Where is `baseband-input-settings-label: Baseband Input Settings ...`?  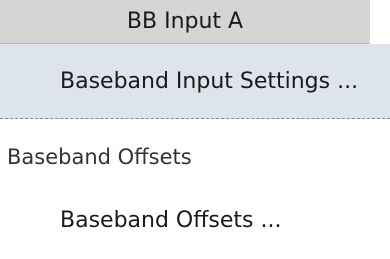 baseband-input-settings-label: Baseband Input Settings ... is located at coordinates (209, 81).